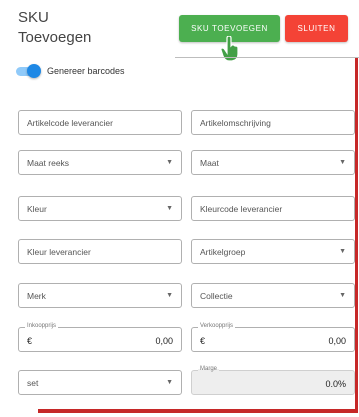 The width and height of the screenshot is (359, 417). Describe the element at coordinates (48, 162) in the screenshot. I see `field-placeholder: Maat reeks` at that location.